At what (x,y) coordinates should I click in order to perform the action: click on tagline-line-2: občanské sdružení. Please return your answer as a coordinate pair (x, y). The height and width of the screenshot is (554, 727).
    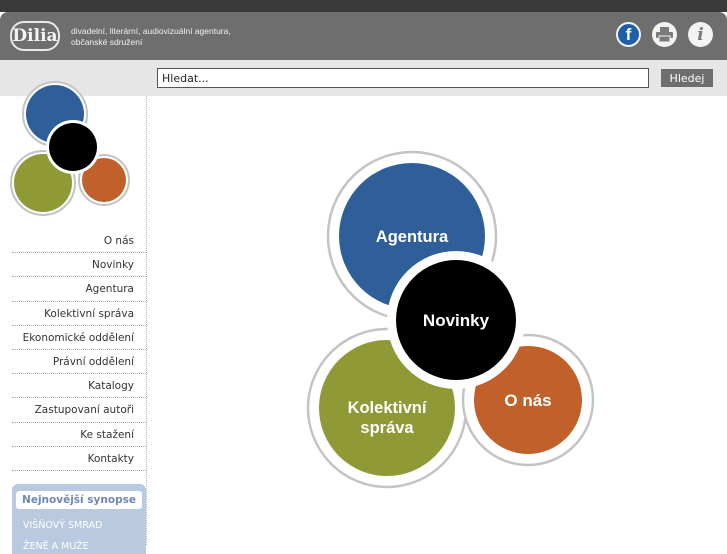
    Looking at the image, I should click on (107, 42).